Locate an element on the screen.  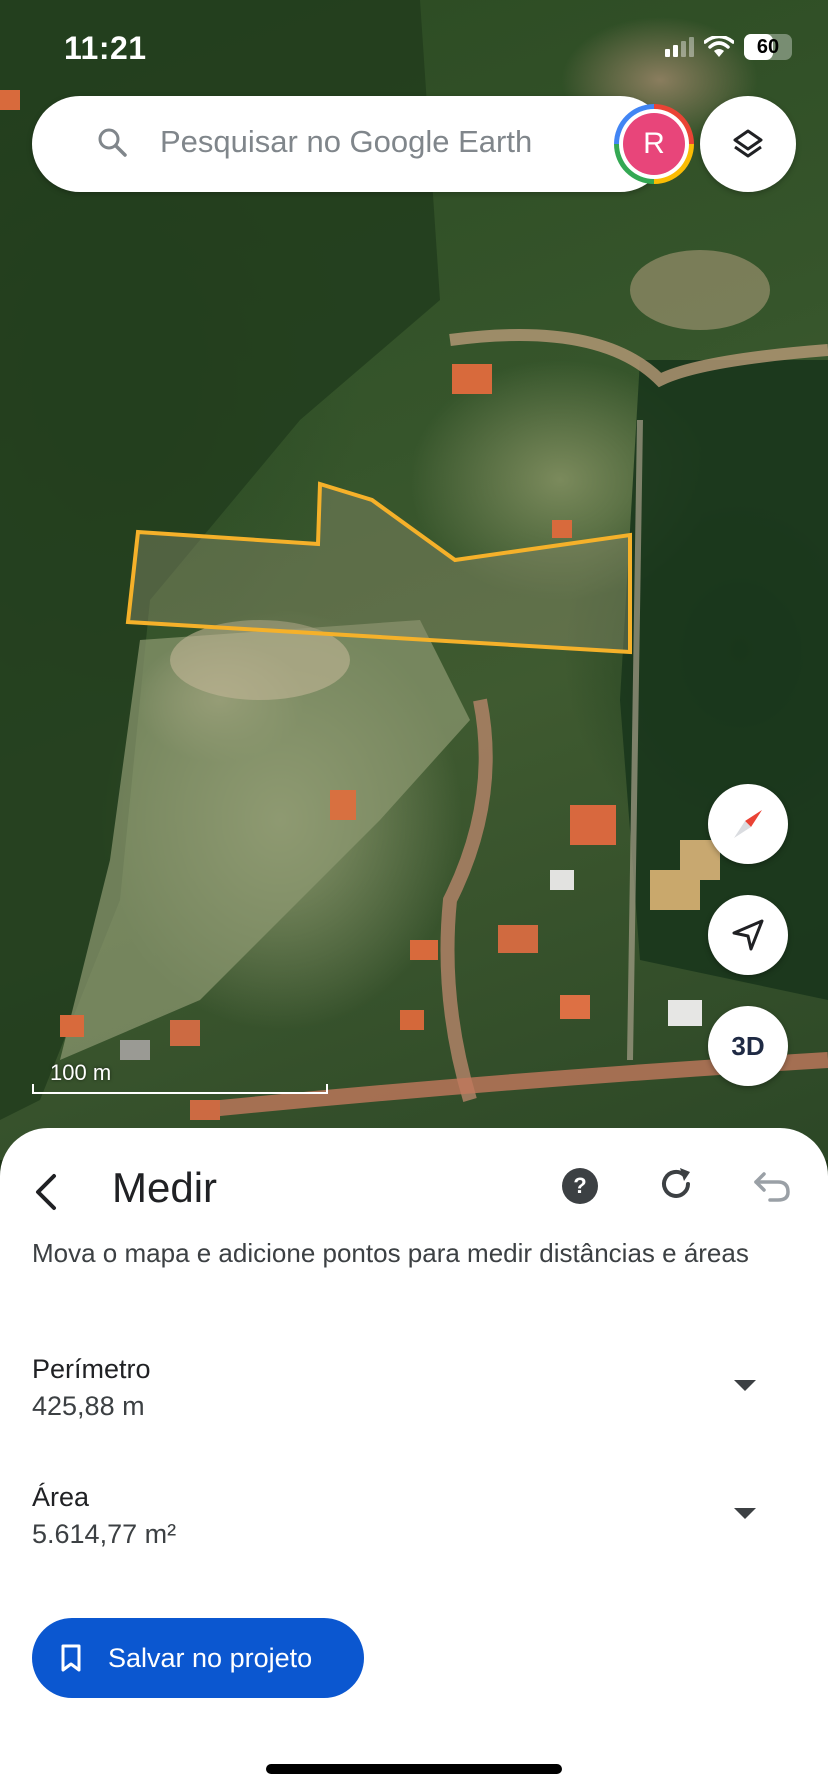
battery-level: 60 is located at coordinates (768, 46).